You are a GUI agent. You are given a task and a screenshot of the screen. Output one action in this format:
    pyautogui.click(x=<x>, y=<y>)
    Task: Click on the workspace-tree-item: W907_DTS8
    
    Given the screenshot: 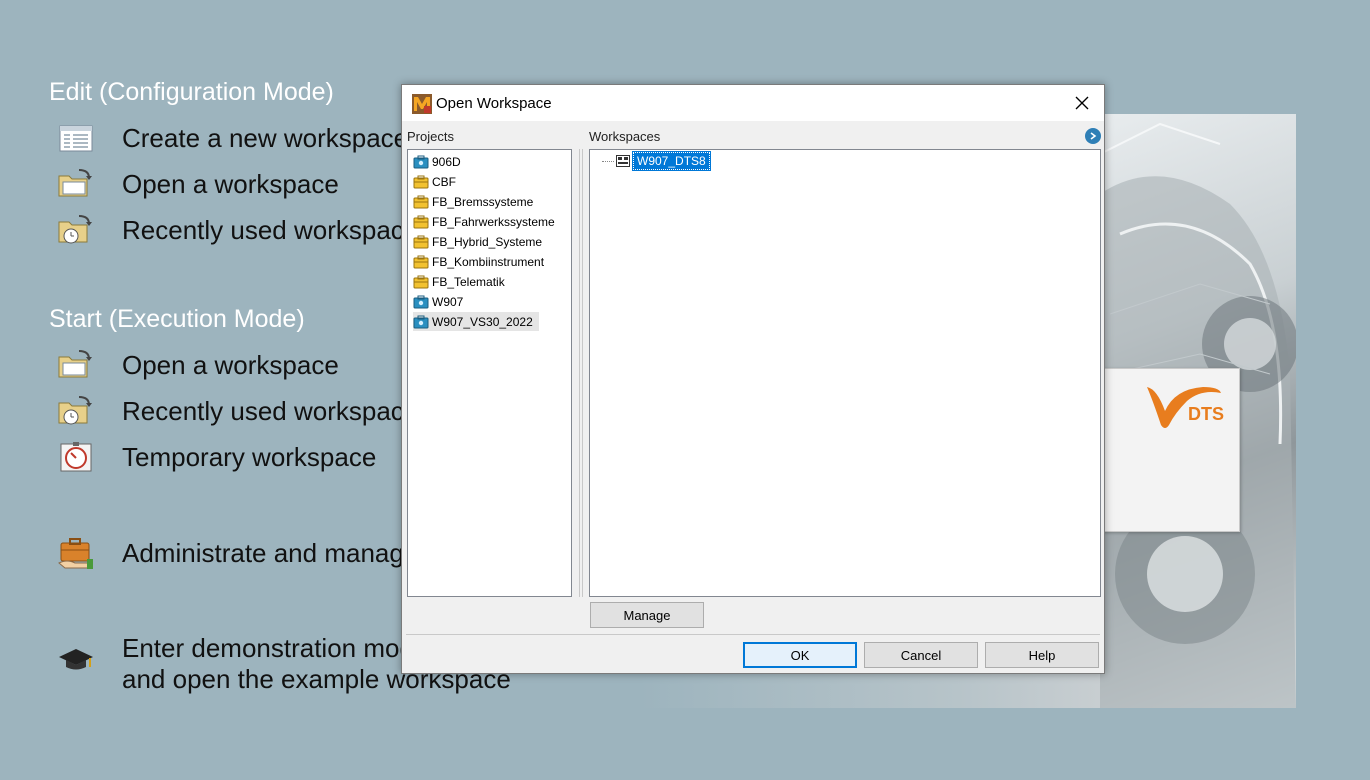 What is the action you would take?
    pyautogui.click(x=656, y=161)
    